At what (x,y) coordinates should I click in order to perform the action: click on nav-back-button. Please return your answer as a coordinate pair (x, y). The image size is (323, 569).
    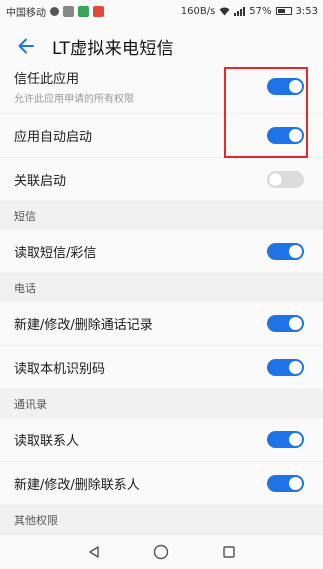
    Looking at the image, I should click on (94, 552).